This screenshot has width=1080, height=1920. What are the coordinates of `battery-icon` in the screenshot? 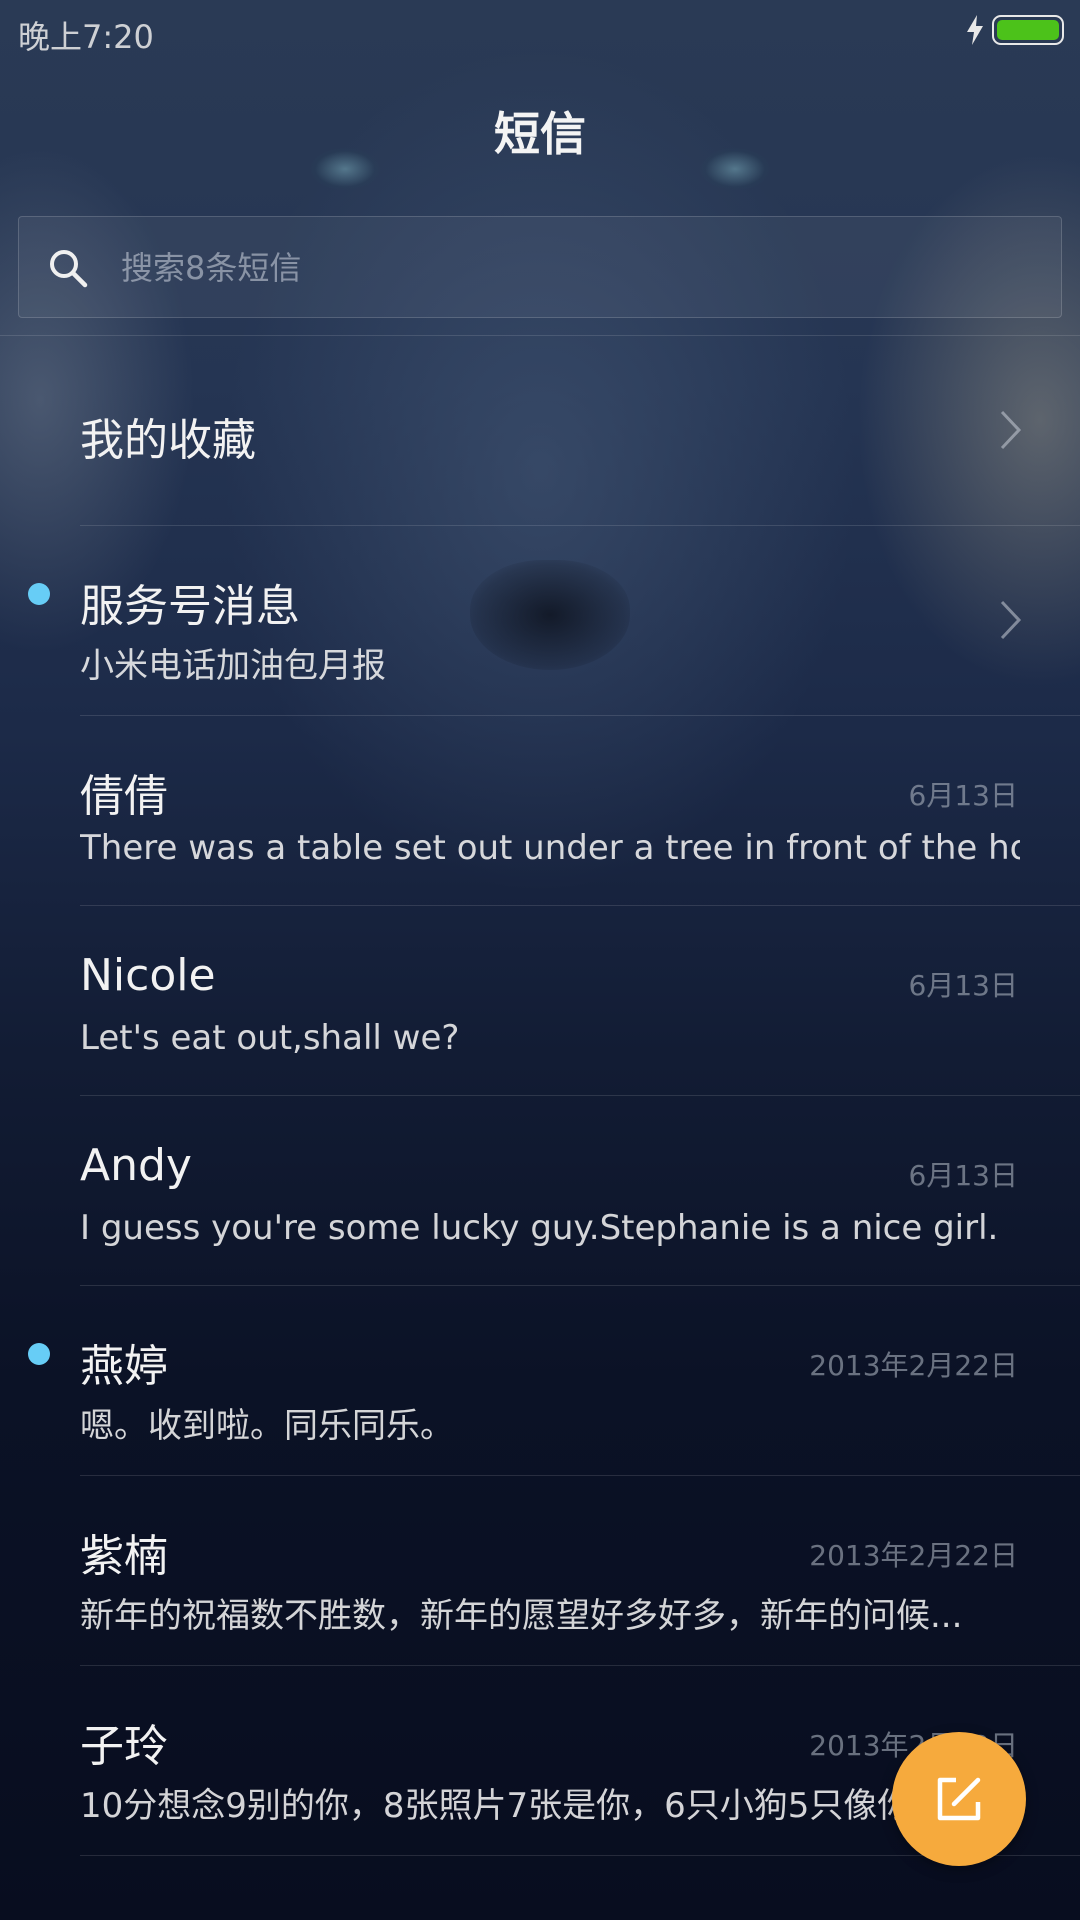 It's located at (1028, 30).